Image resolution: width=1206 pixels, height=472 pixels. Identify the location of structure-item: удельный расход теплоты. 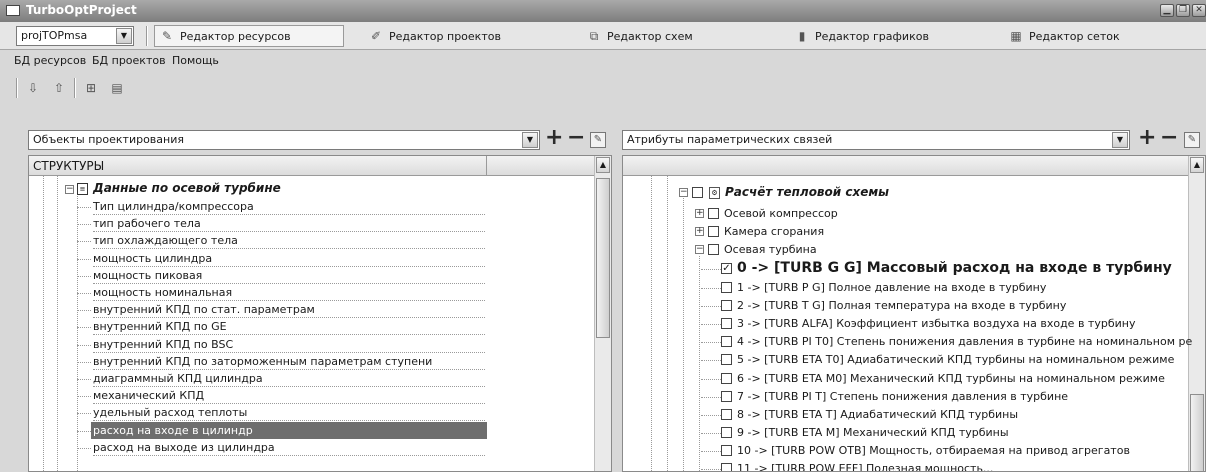
(289, 412).